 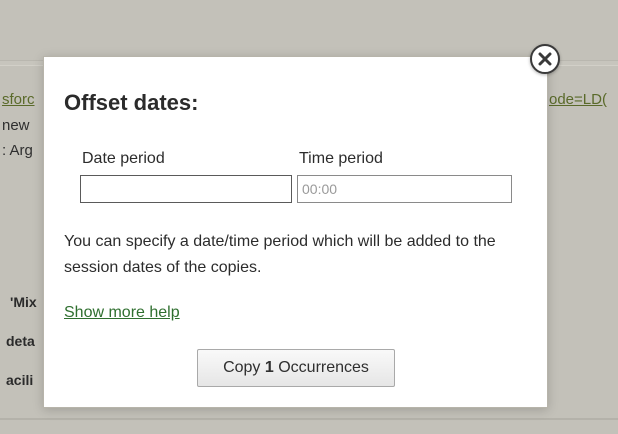 I want to click on close-icon, so click(x=545, y=59).